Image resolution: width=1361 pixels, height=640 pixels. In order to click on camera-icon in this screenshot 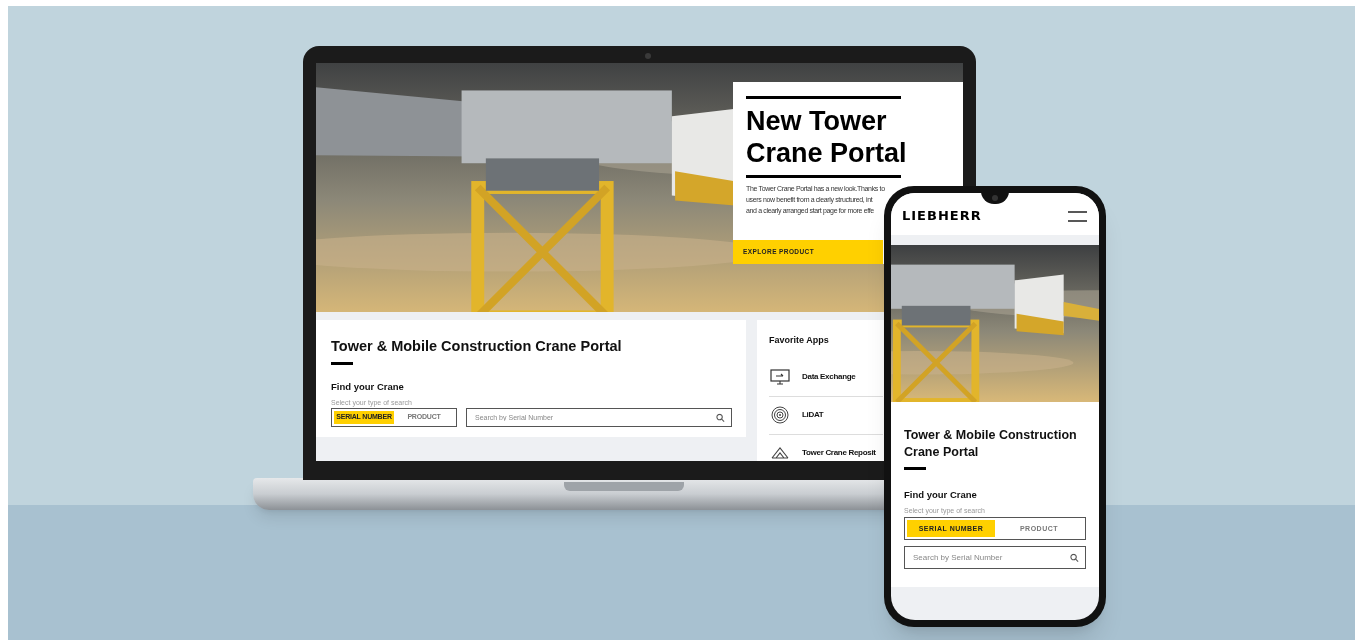, I will do `click(648, 56)`.